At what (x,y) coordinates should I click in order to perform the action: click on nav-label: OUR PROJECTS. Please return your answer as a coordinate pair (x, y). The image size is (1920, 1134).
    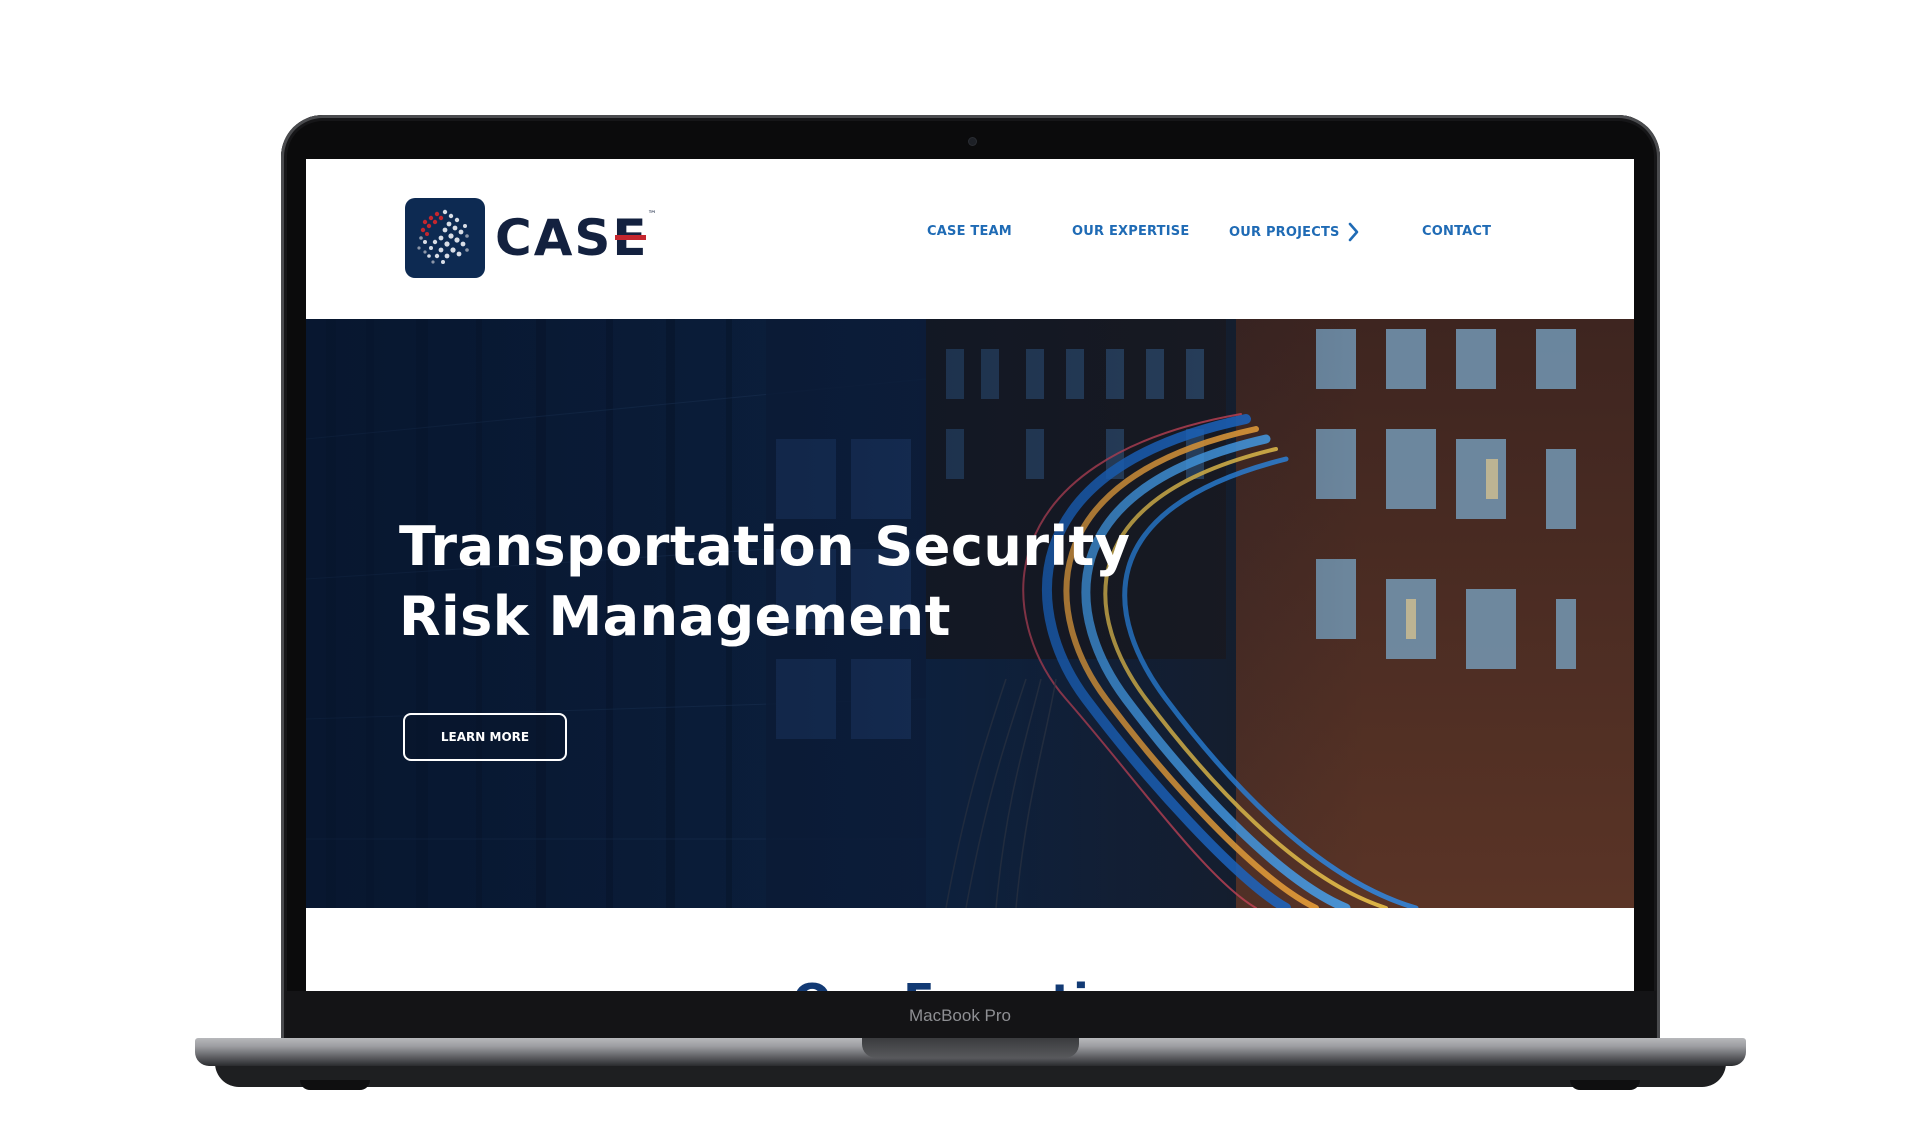
    Looking at the image, I should click on (1284, 232).